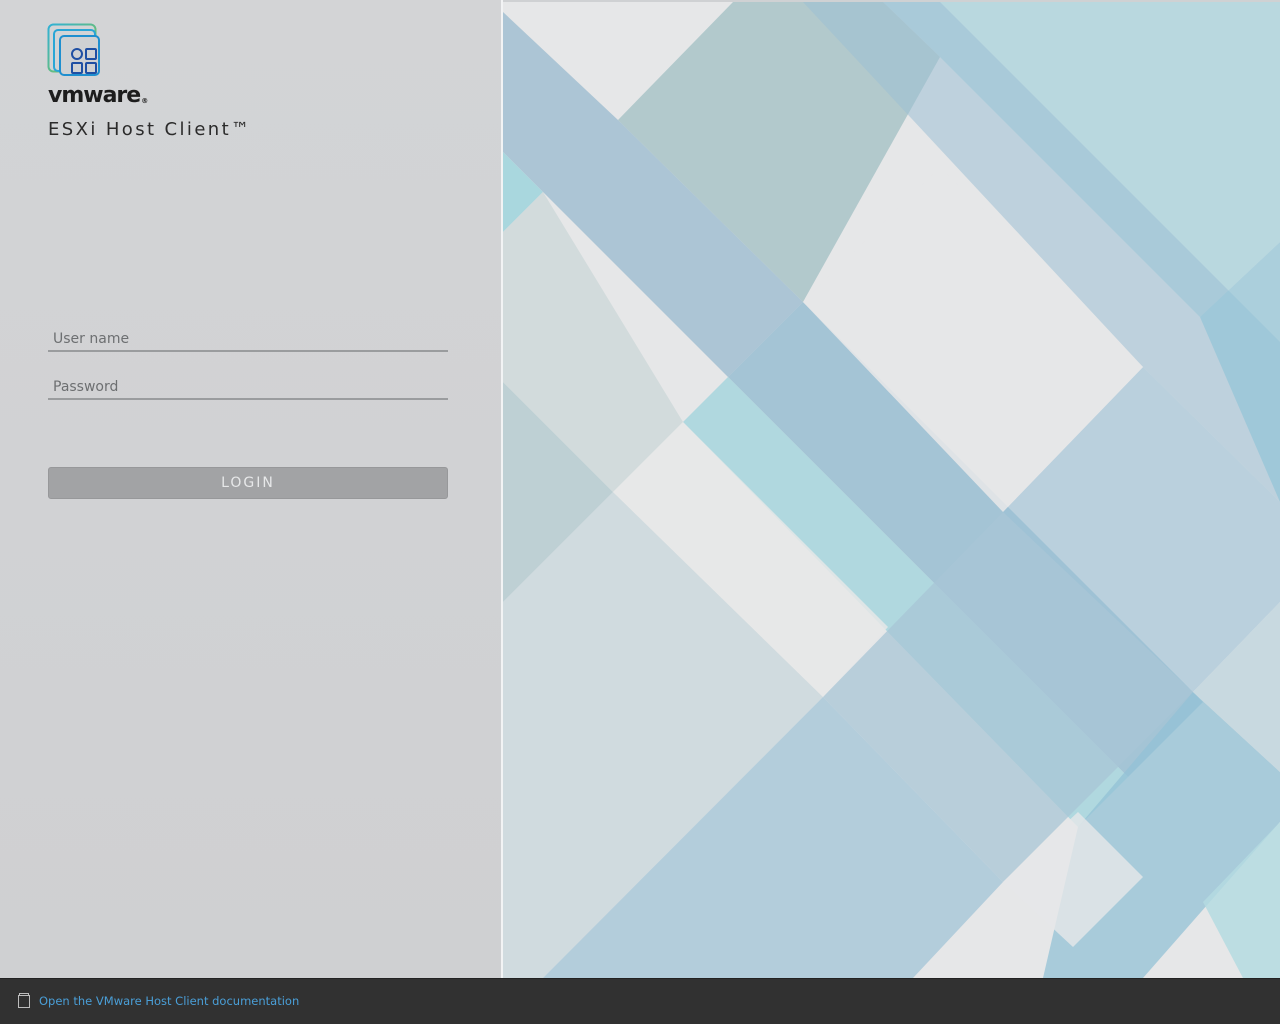  What do you see at coordinates (248, 388) in the screenshot?
I see `password-input` at bounding box center [248, 388].